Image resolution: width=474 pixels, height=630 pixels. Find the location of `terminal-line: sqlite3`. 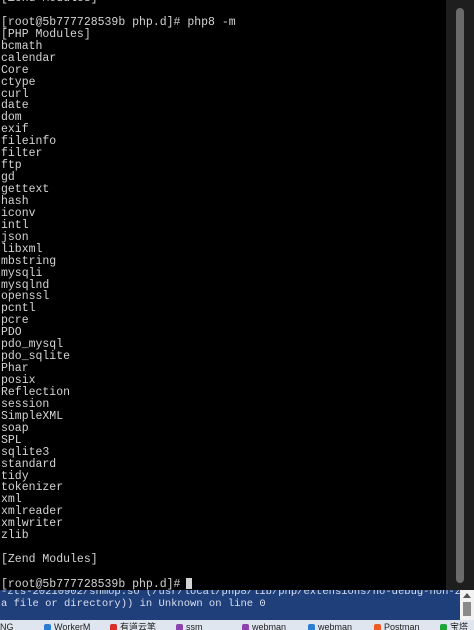

terminal-line: sqlite3 is located at coordinates (25, 452).